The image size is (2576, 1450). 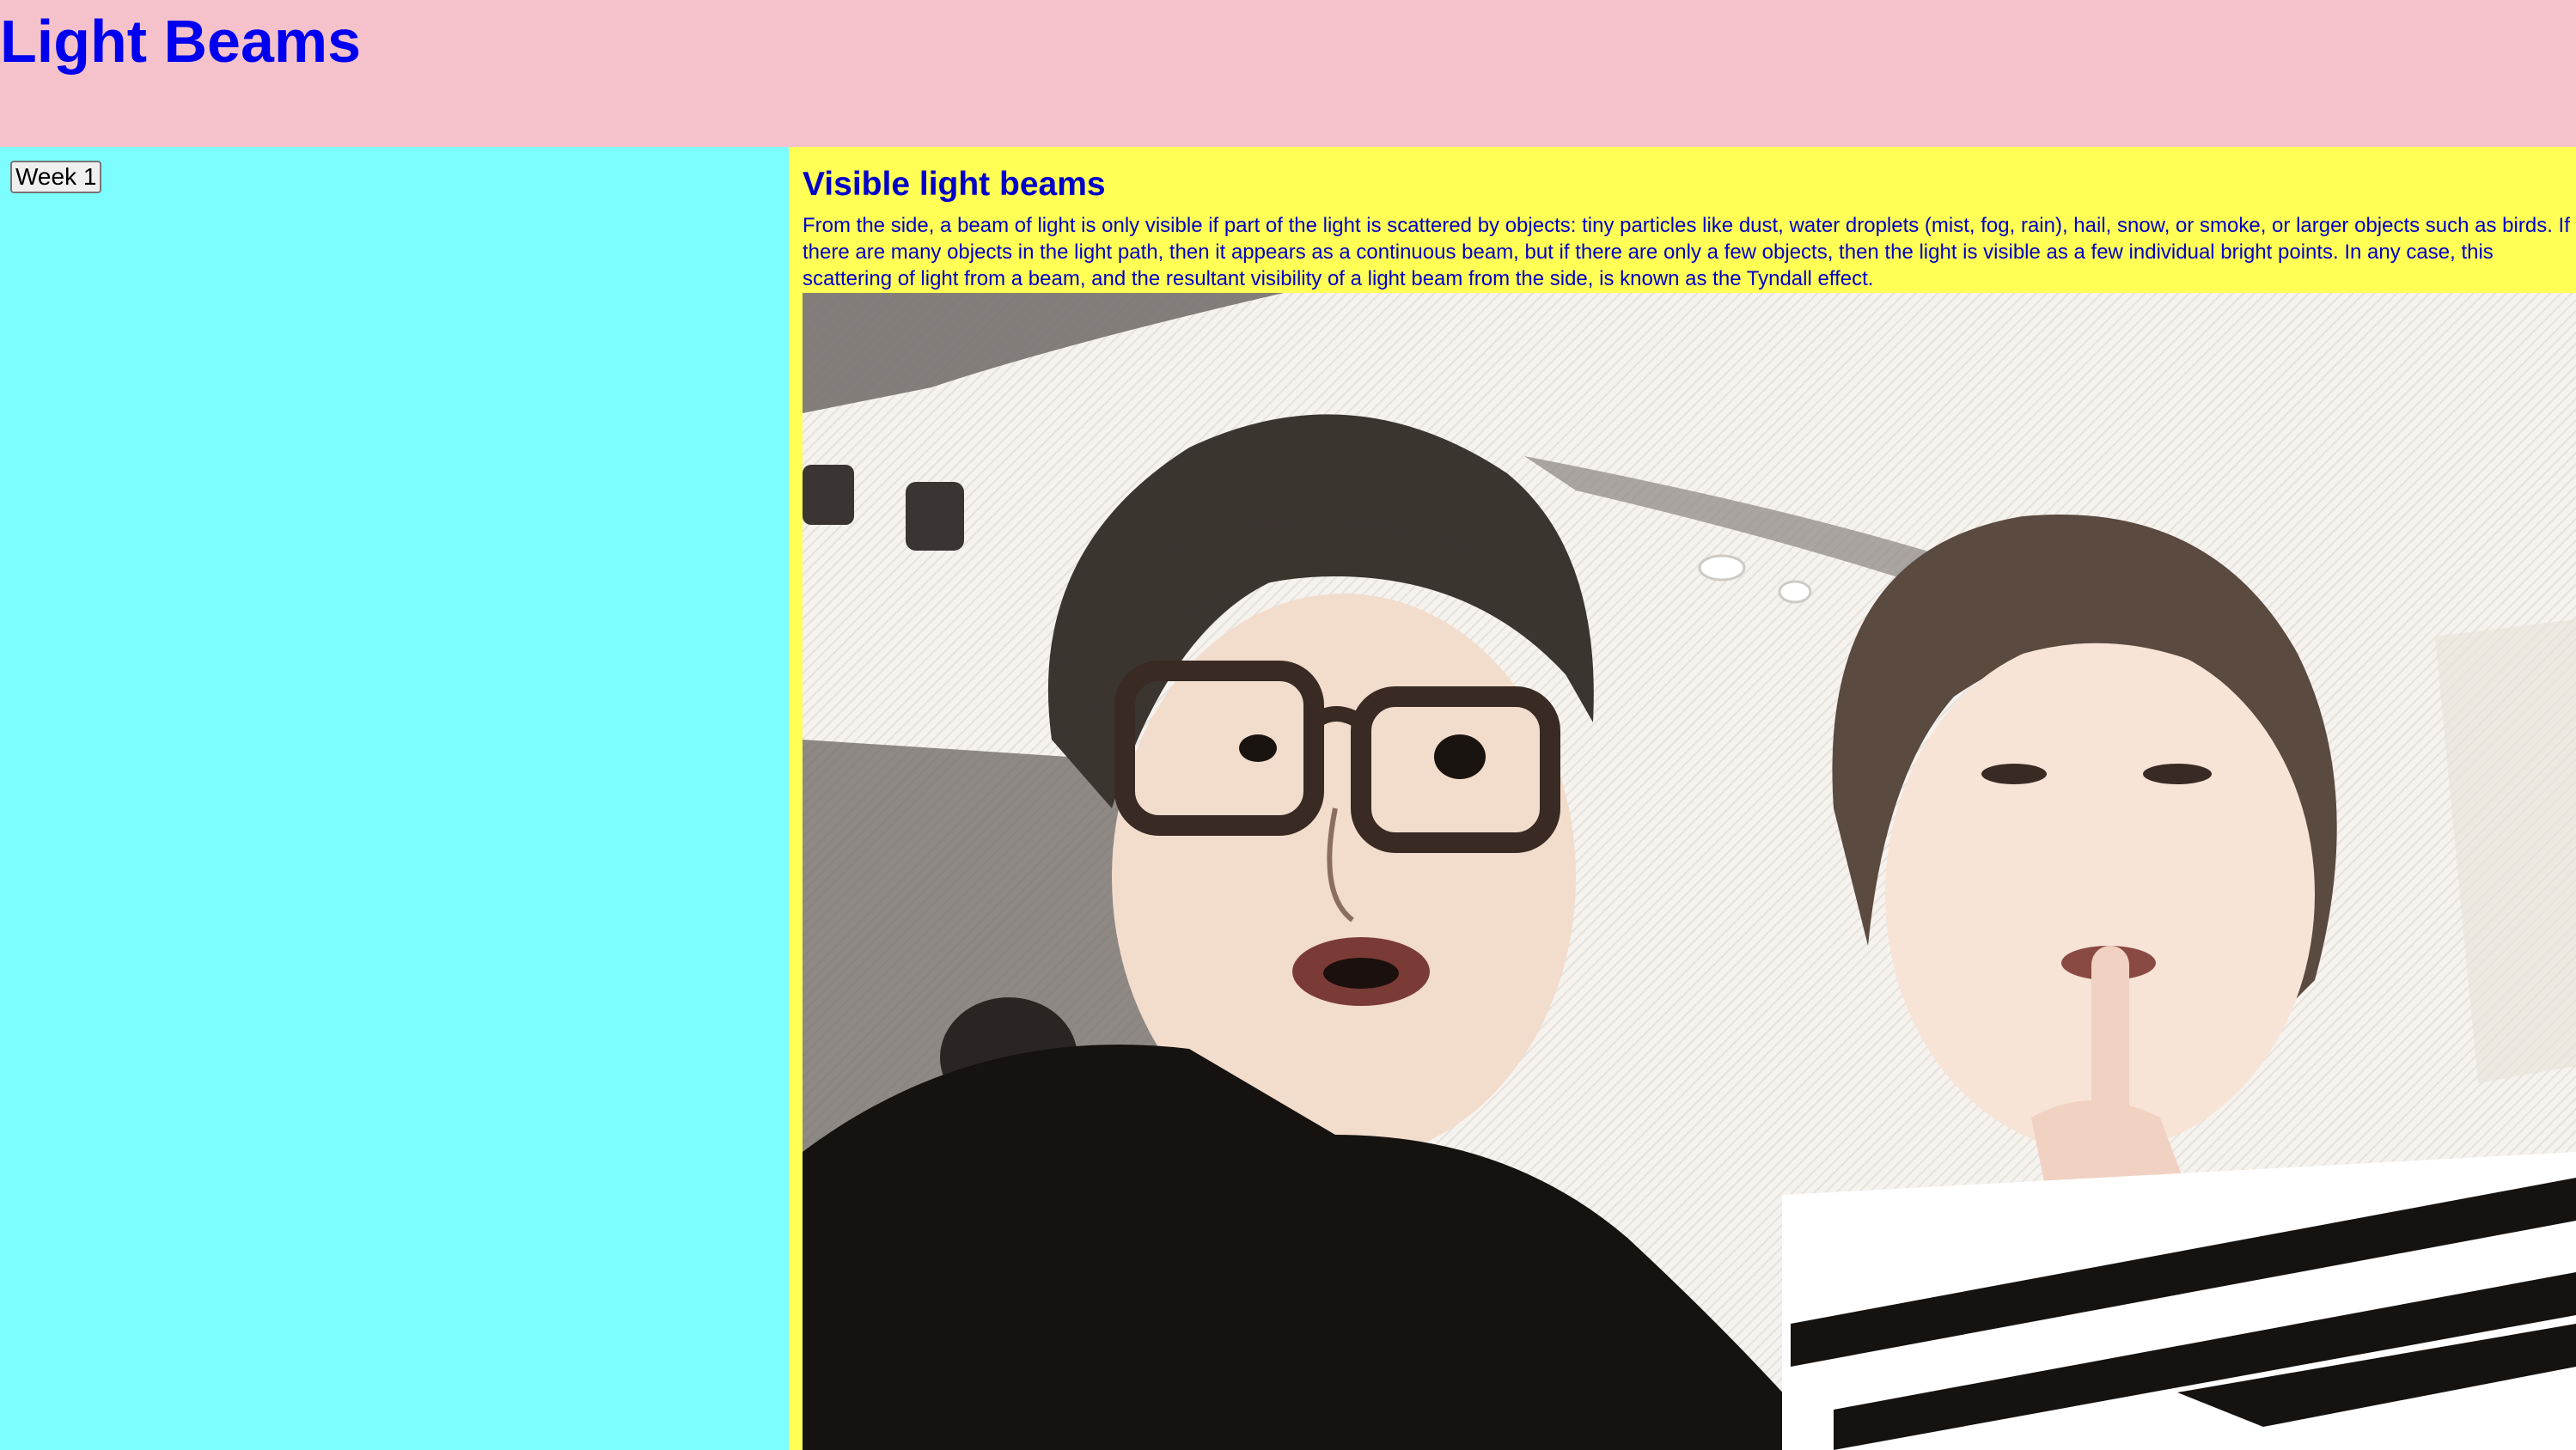 What do you see at coordinates (955, 184) in the screenshot?
I see `section-heading: Visible light beams` at bounding box center [955, 184].